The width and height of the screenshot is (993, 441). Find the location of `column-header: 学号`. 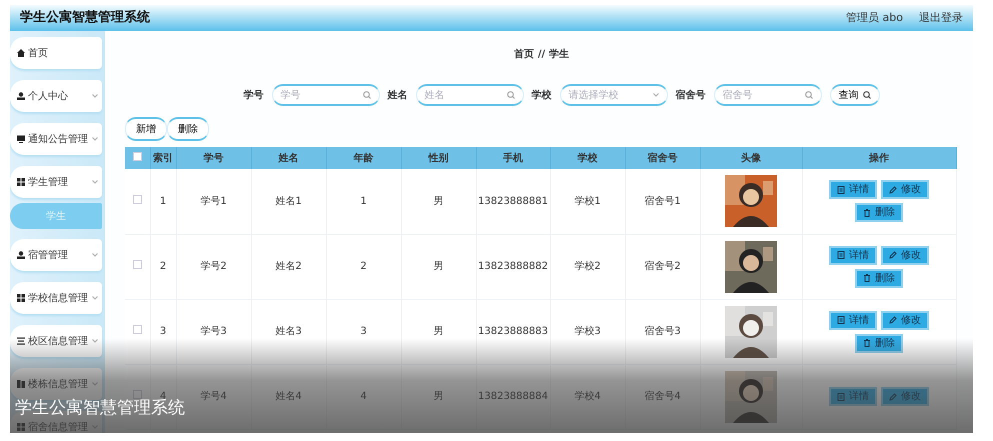

column-header: 学号 is located at coordinates (213, 158).